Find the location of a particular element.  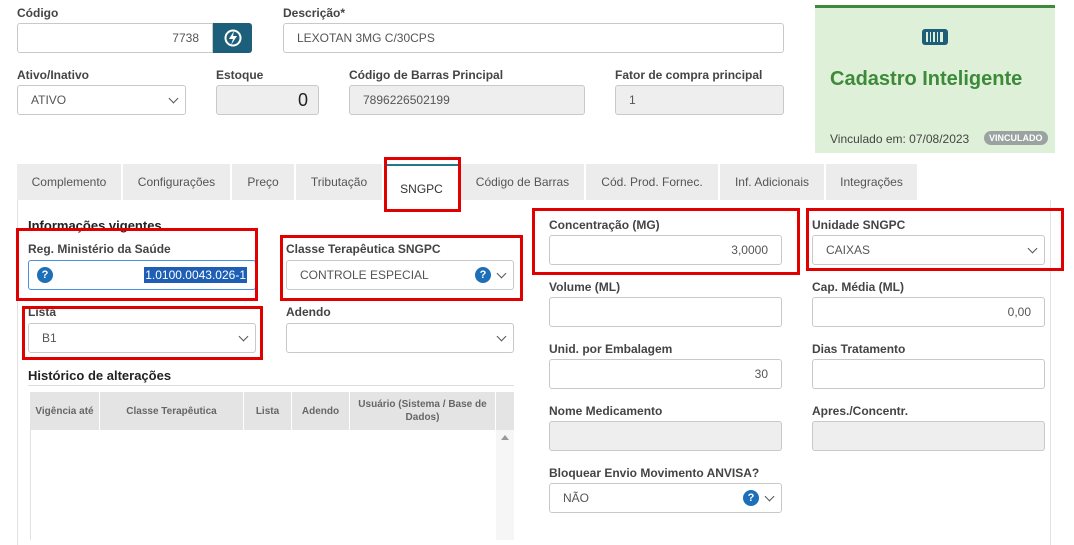

unidade-sngpc-value: CAIXAS is located at coordinates (848, 250).